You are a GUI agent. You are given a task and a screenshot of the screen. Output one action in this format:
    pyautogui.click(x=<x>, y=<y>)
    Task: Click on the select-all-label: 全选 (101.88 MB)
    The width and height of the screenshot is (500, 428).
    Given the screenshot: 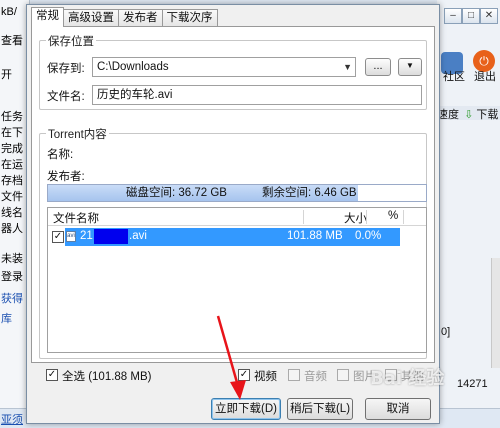 What is the action you would take?
    pyautogui.click(x=106, y=376)
    